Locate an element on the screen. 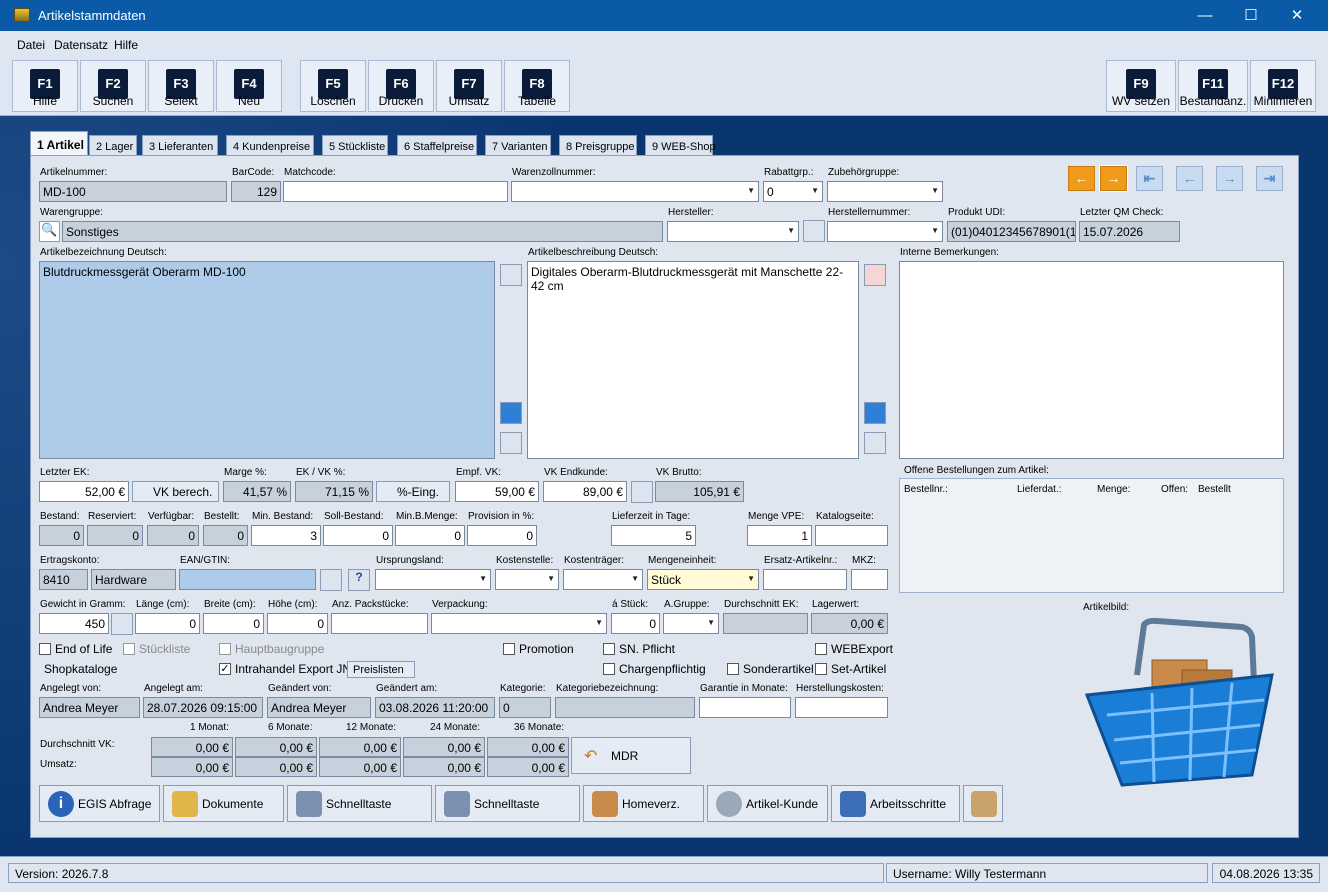  provision-field: 0 is located at coordinates (502, 535).